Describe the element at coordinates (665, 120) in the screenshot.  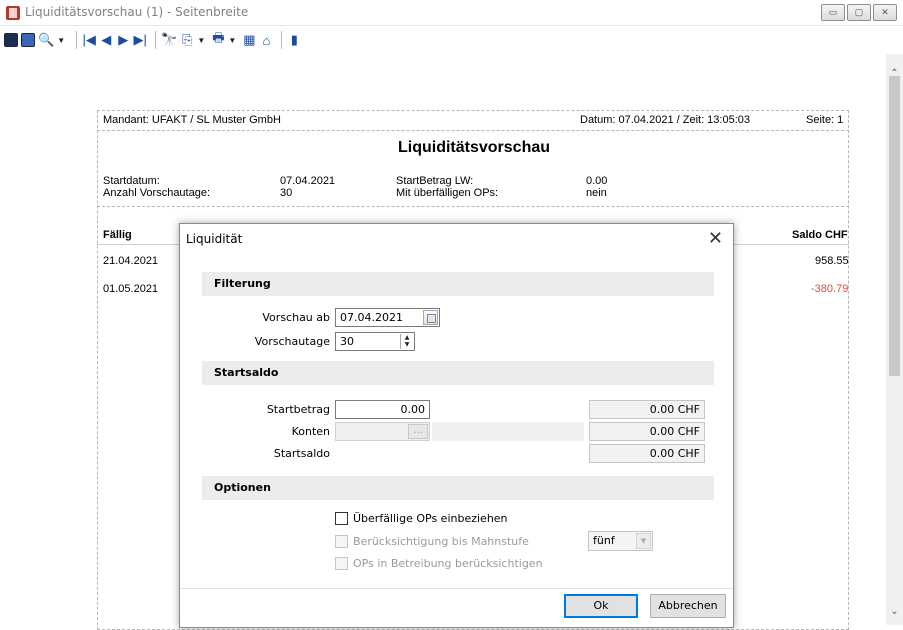
I see `report-datetime: Datum: 07.04.2021 / Zeit: 13:05:03` at that location.